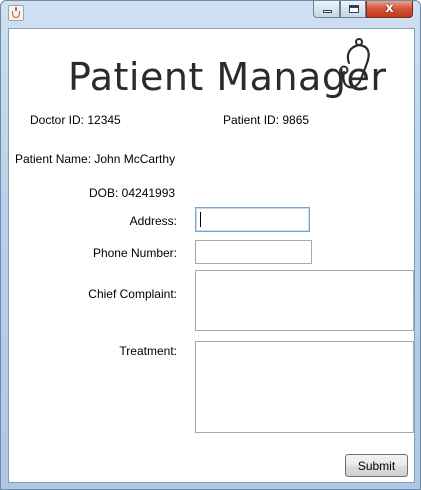 The image size is (421, 490). I want to click on close-button: x, so click(389, 9).